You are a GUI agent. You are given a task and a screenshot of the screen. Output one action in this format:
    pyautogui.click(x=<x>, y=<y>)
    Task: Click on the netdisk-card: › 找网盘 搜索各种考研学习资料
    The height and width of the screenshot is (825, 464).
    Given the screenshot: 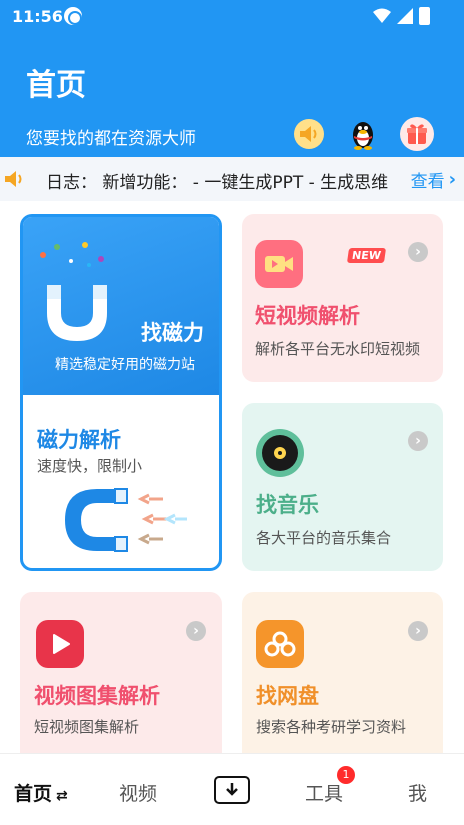 What is the action you would take?
    pyautogui.click(x=342, y=682)
    